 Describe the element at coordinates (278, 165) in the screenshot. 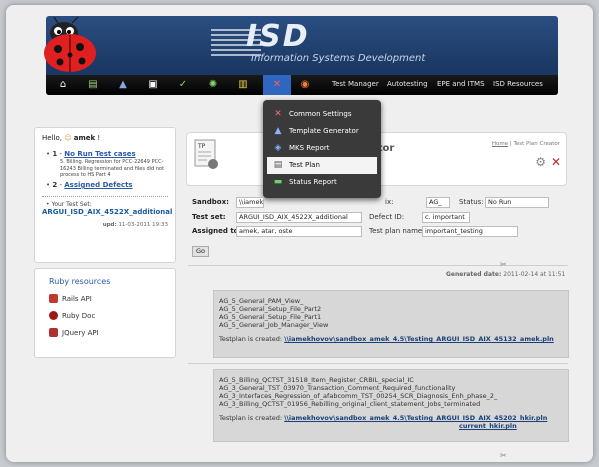

I see `test-plan-small-icon: ▤` at that location.